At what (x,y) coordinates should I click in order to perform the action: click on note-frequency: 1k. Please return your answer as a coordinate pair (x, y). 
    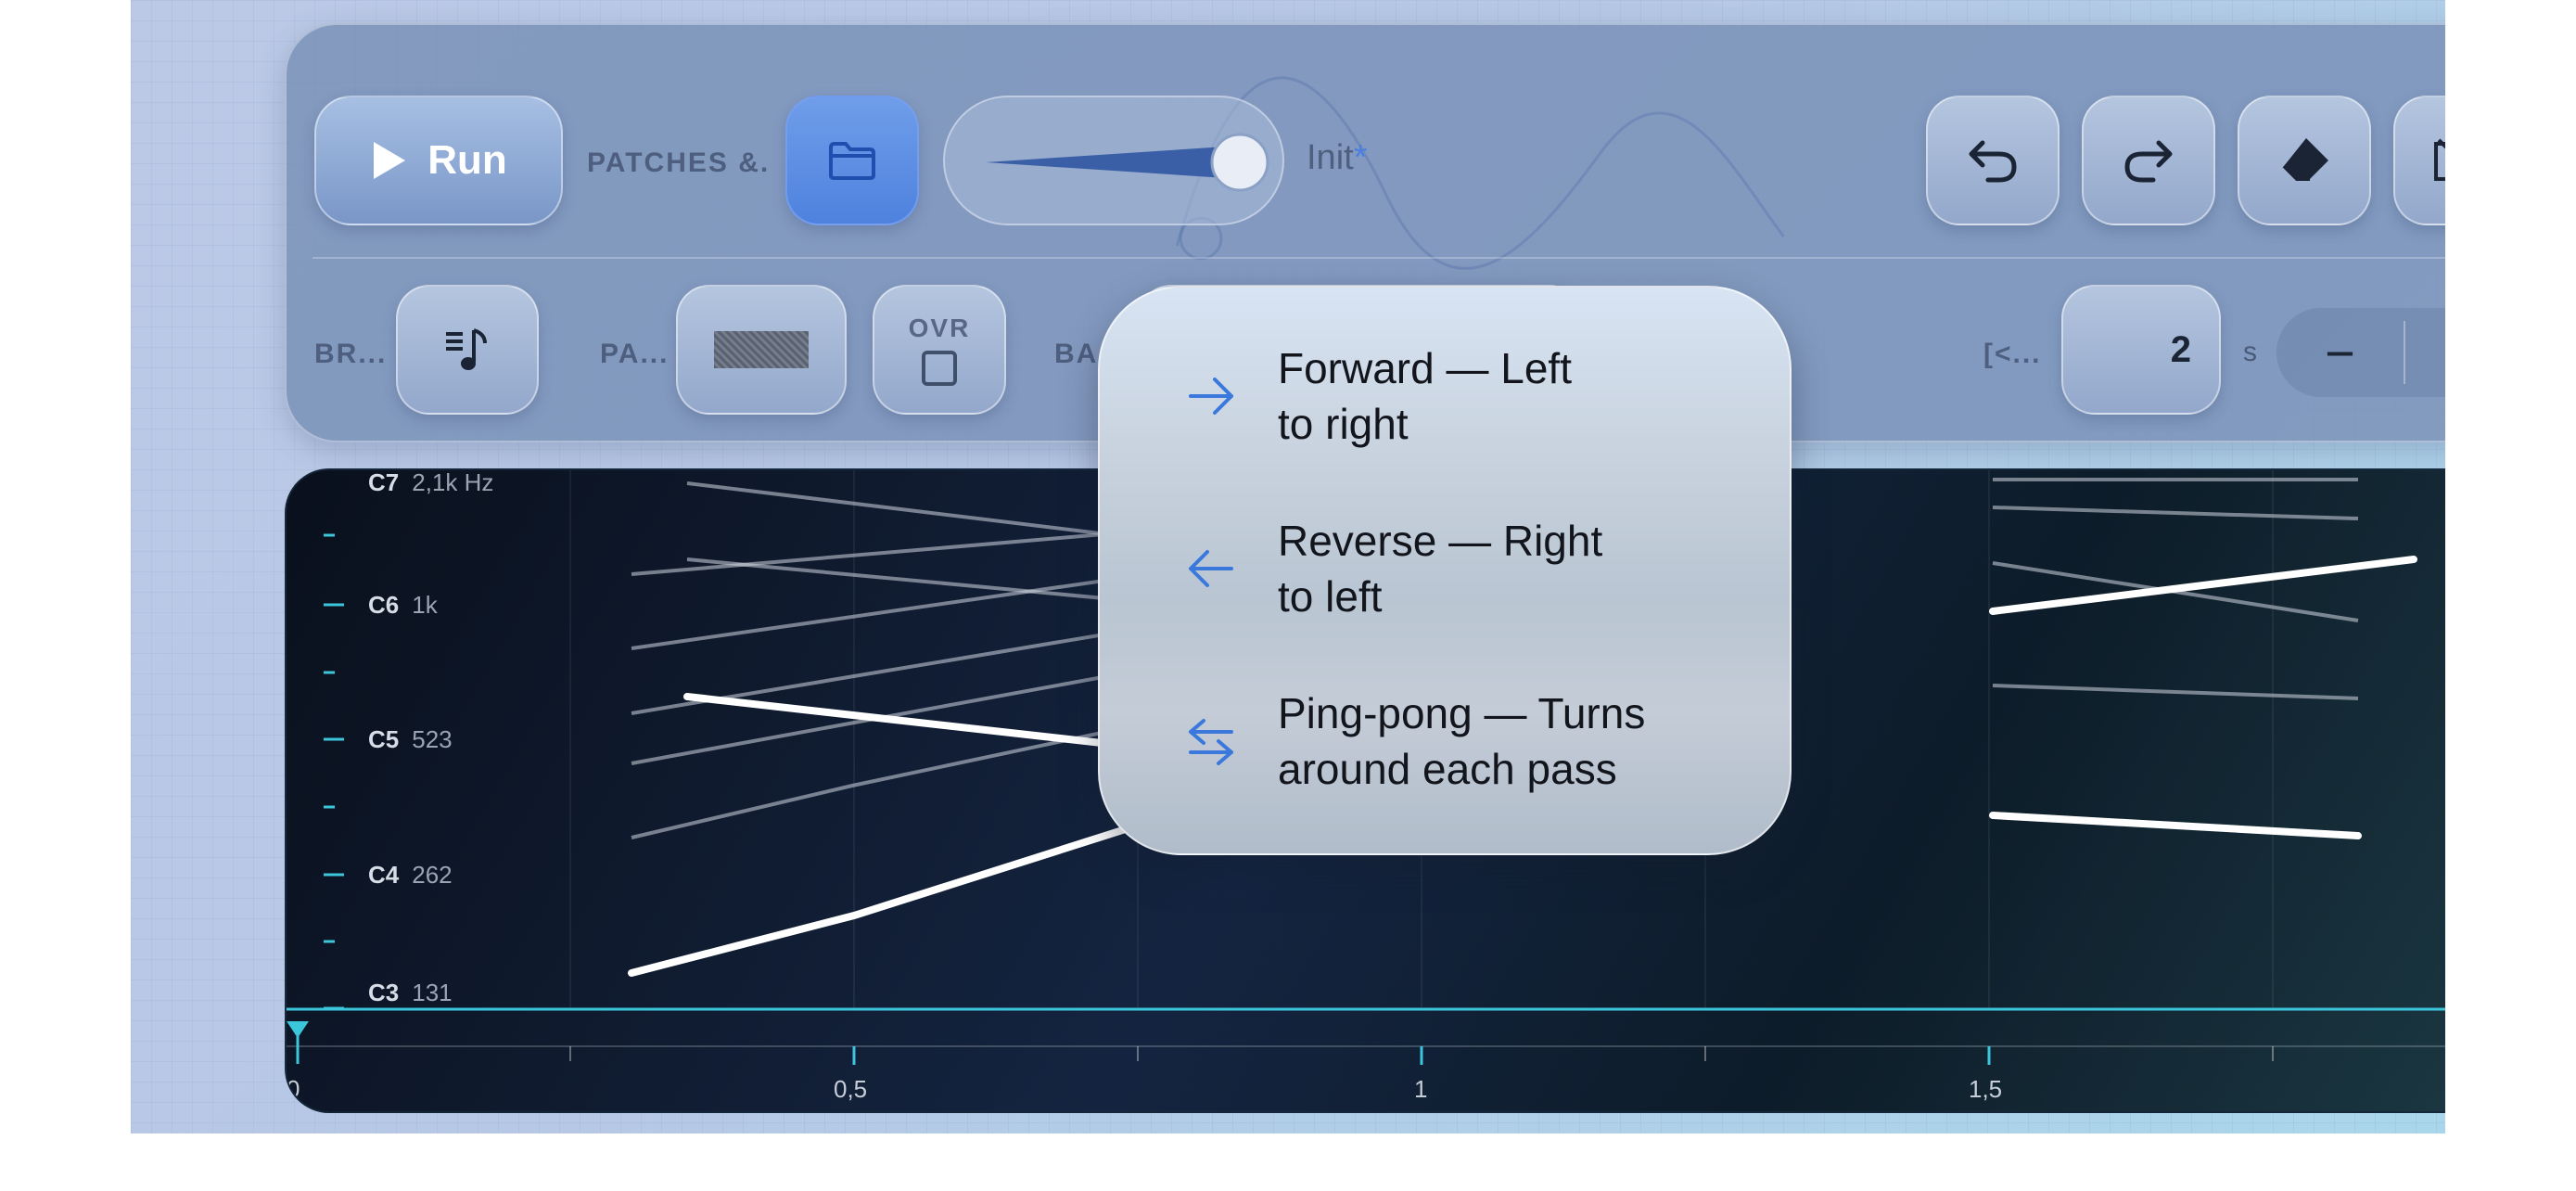
    Looking at the image, I should click on (425, 605).